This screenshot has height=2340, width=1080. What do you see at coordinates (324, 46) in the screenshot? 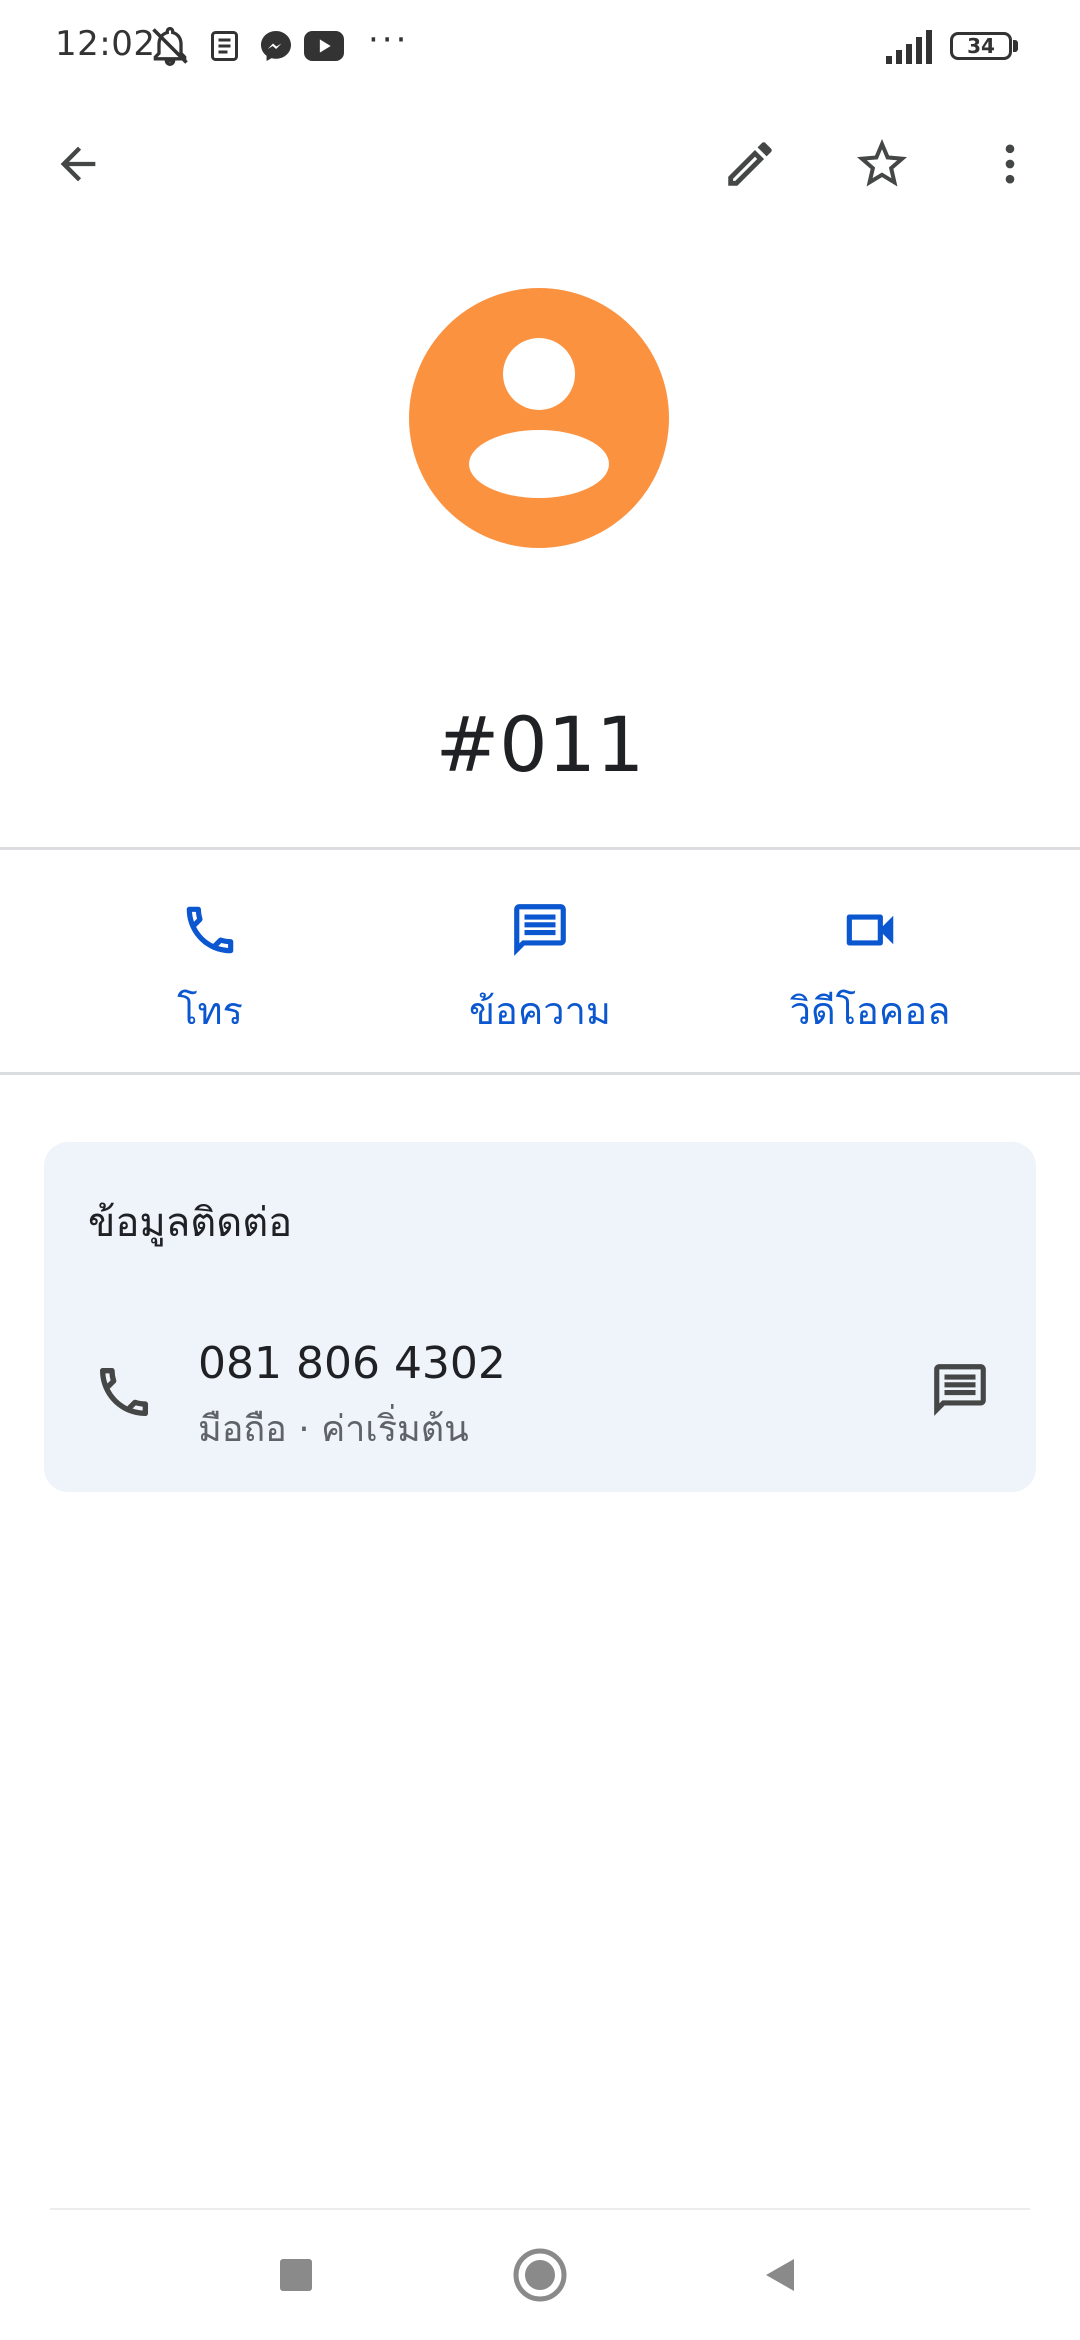
I see `youtube-icon` at bounding box center [324, 46].